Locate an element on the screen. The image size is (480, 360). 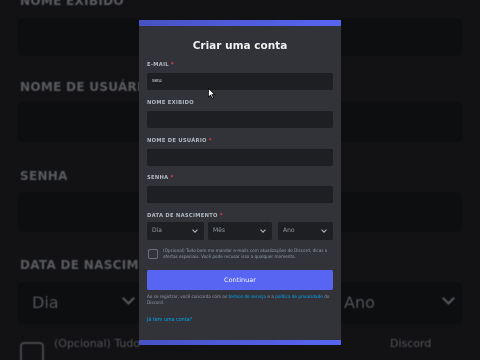
password-label: SENHA * is located at coordinates (160, 178).